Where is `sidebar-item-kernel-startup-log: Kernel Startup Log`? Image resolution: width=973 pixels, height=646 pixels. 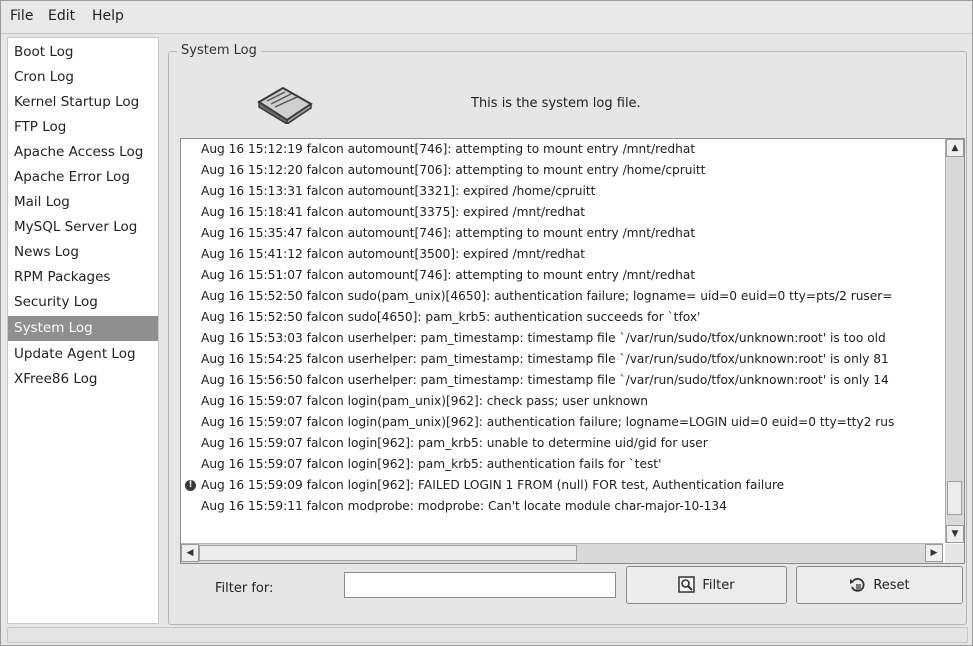
sidebar-item-kernel-startup-log: Kernel Startup Log is located at coordinates (83, 102).